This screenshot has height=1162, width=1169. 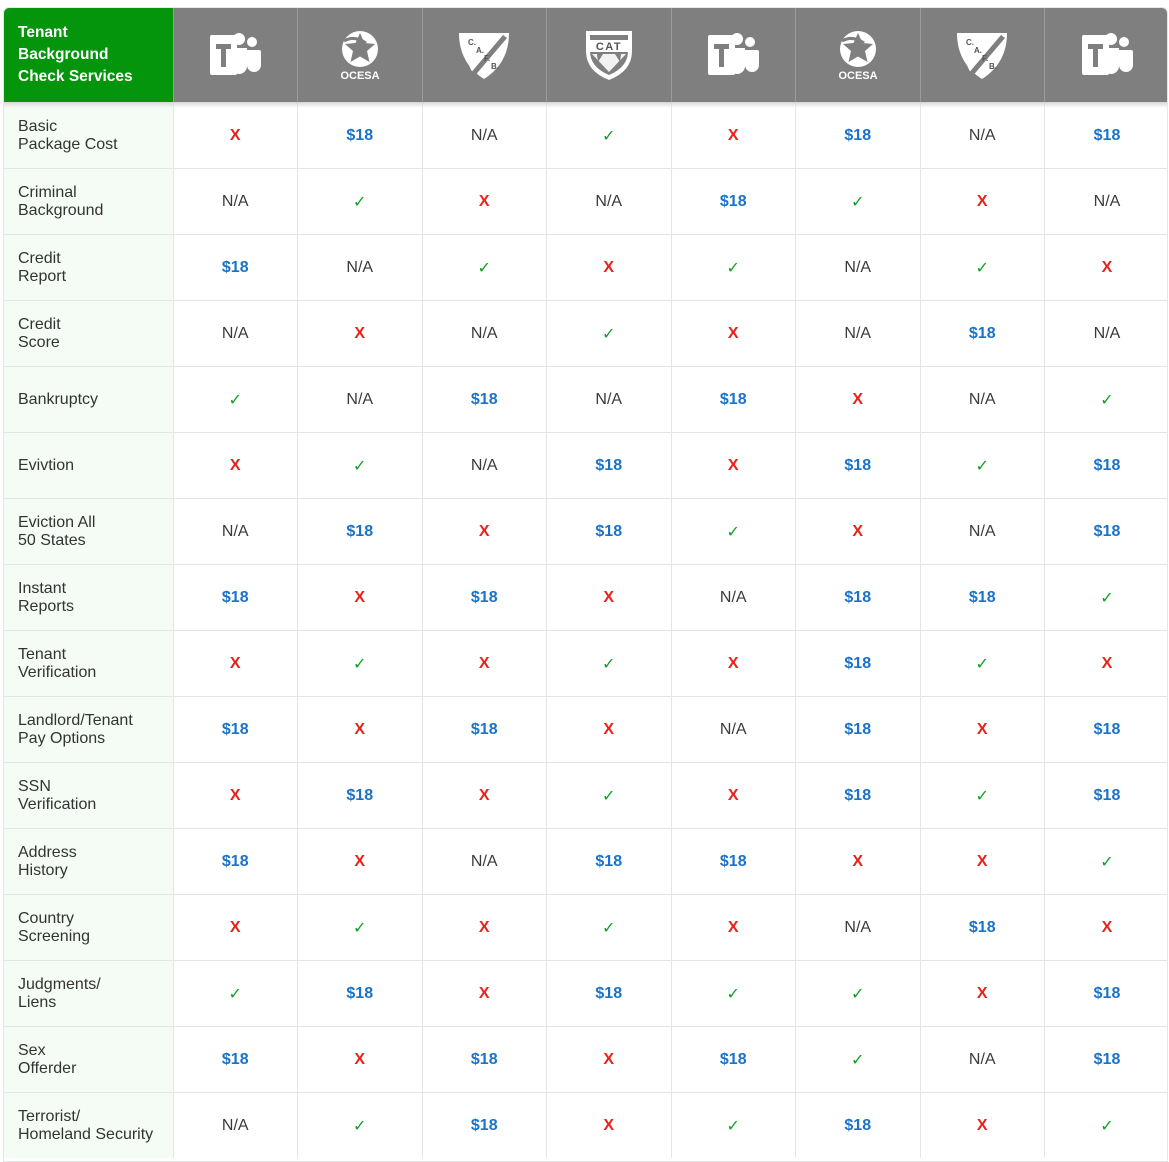 What do you see at coordinates (495, 66) in the screenshot?
I see `svg-text: B.` at bounding box center [495, 66].